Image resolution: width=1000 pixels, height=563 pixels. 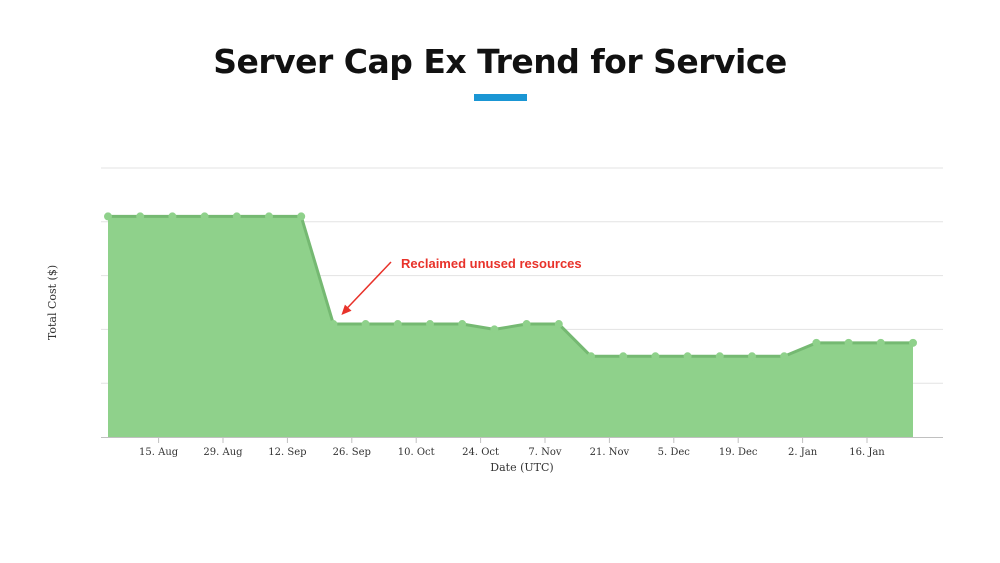 What do you see at coordinates (480, 452) in the screenshot?
I see `x-tick-label: 24. Oct` at bounding box center [480, 452].